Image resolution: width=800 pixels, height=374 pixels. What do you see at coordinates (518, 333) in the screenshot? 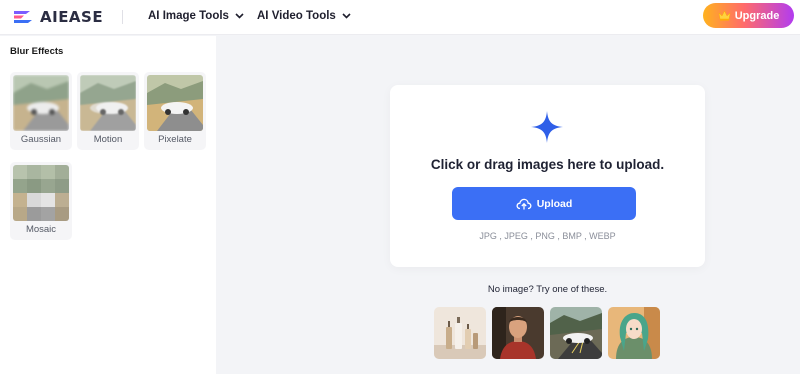
I see `sample-image-man` at bounding box center [518, 333].